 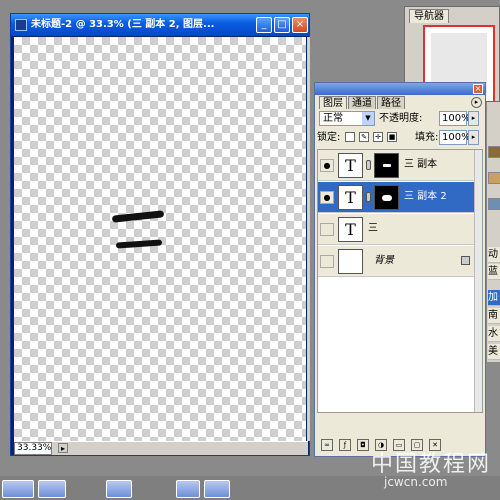 What do you see at coordinates (63, 448) in the screenshot?
I see `status-menu-arrow-icon: ▸` at bounding box center [63, 448].